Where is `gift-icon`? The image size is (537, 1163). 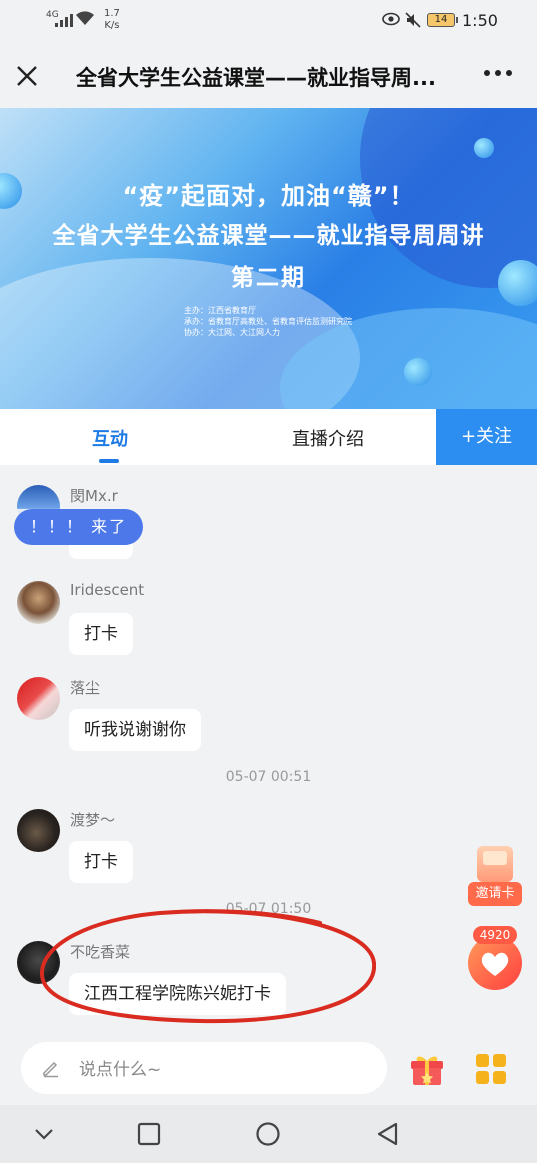
gift-icon is located at coordinates (427, 1069).